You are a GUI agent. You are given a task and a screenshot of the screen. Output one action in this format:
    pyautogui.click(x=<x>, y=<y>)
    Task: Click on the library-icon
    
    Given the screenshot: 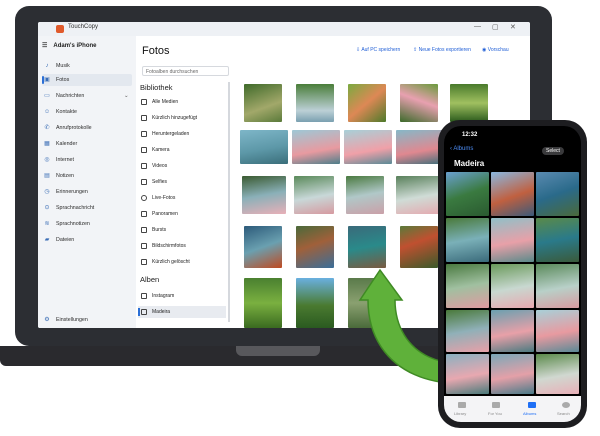 What is the action you would take?
    pyautogui.click(x=462, y=405)
    